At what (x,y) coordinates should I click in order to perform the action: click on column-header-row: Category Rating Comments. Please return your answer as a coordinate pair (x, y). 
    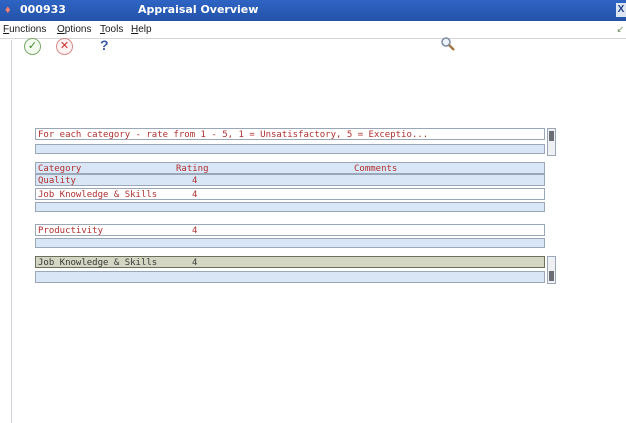
    Looking at the image, I should click on (290, 168).